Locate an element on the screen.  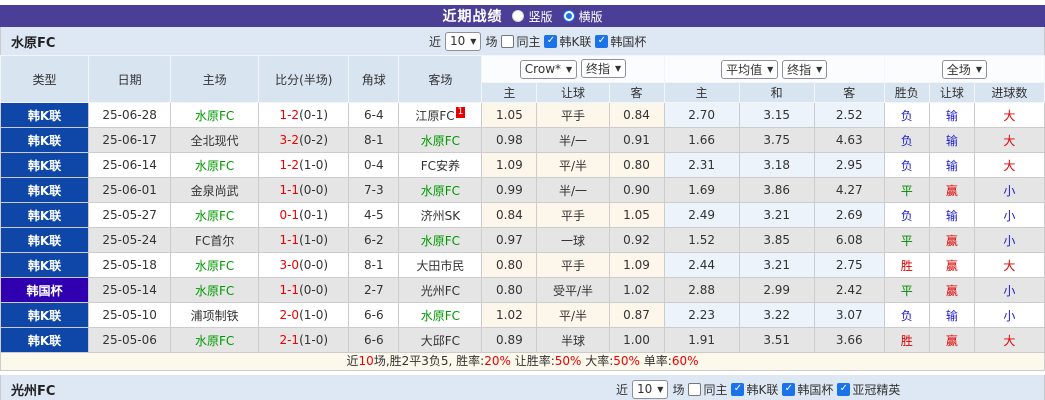
radio-selected-icon is located at coordinates (568, 16).